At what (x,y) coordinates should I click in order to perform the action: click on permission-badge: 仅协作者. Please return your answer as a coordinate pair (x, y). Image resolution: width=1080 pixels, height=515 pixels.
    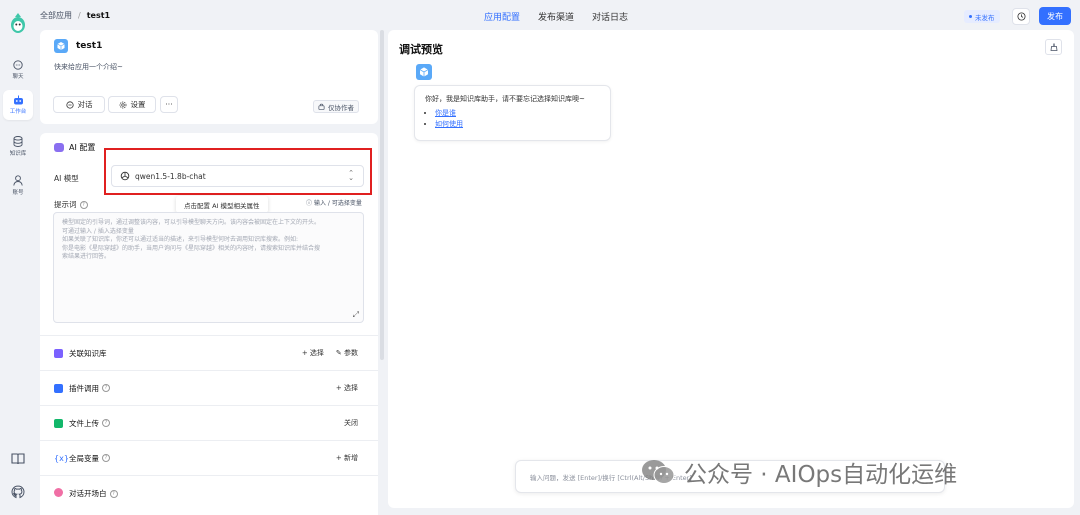
    Looking at the image, I should click on (336, 106).